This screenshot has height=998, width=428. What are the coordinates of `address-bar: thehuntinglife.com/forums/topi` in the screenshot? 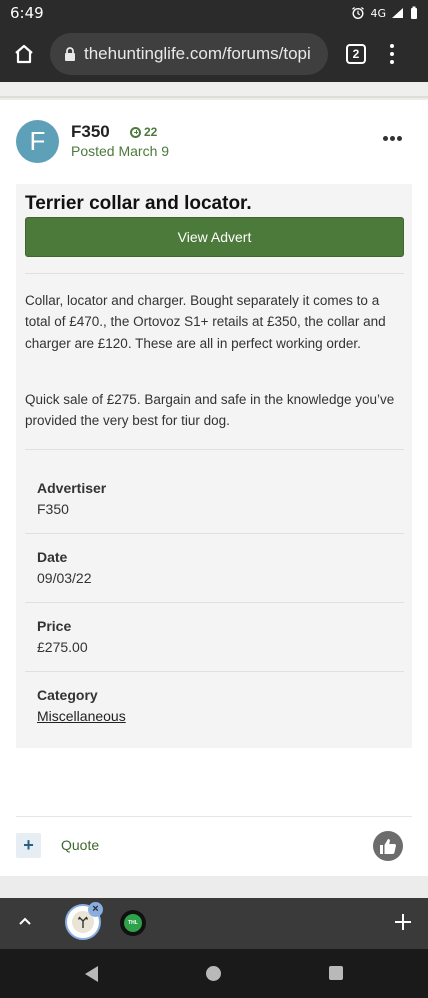 It's located at (189, 54).